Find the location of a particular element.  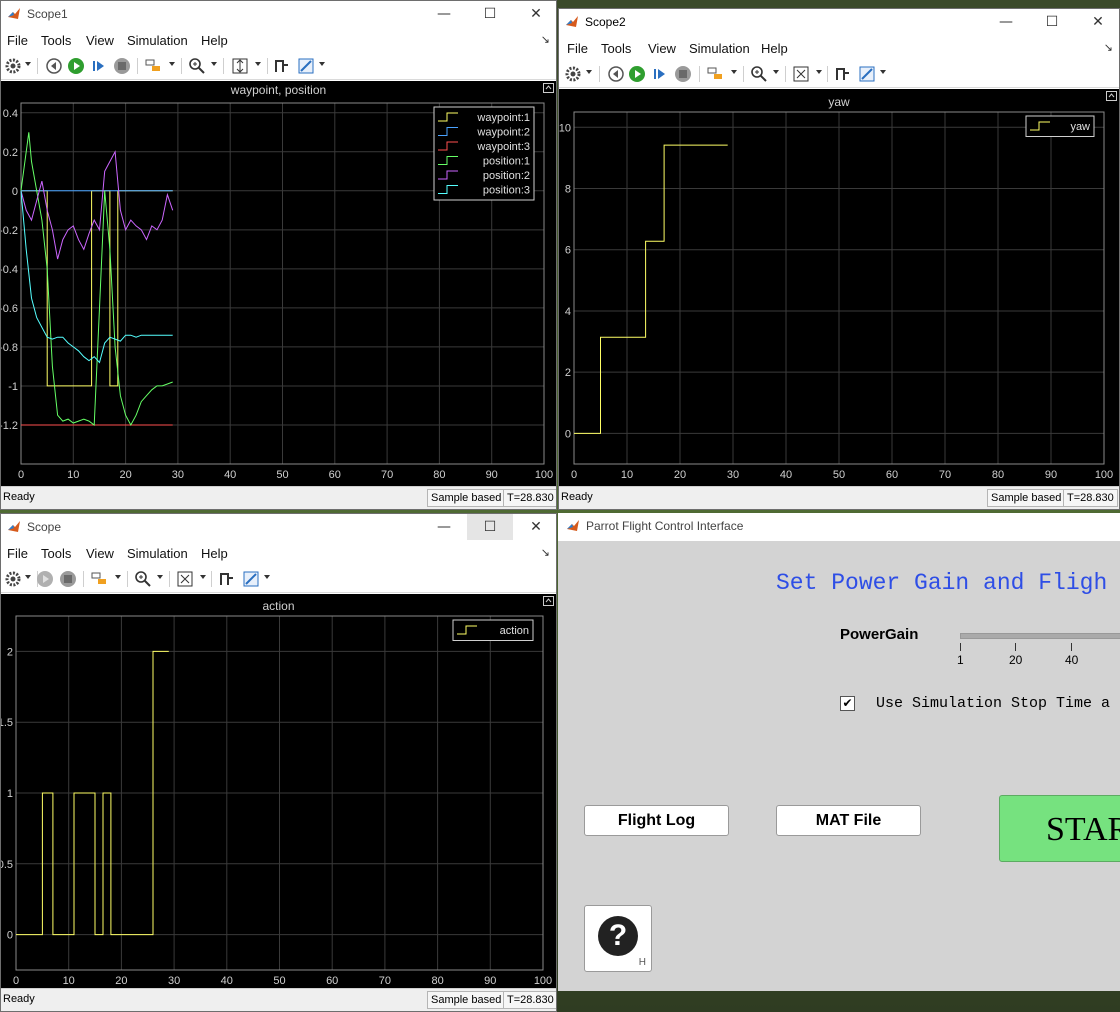

scope-titlebar: Scope — ☐ ✕ is located at coordinates (278, 527).